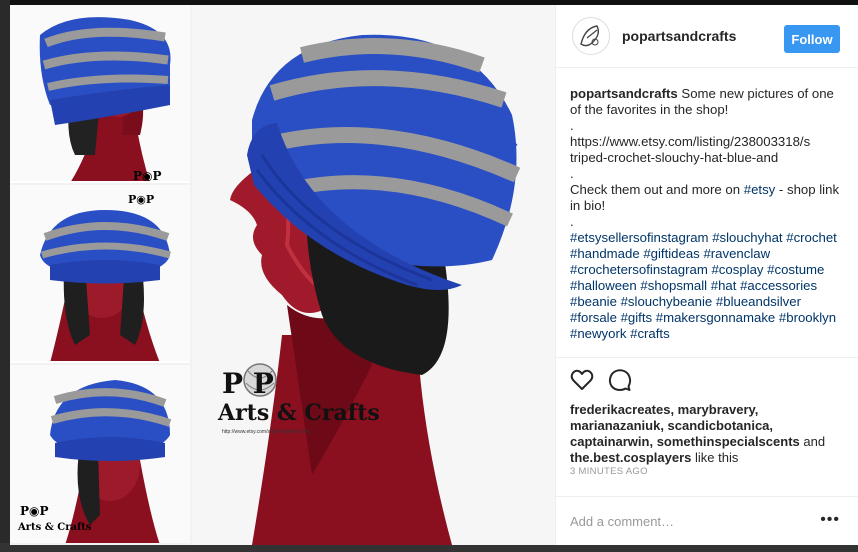  What do you see at coordinates (715, 458) in the screenshot?
I see `likes-suffix: like this` at bounding box center [715, 458].